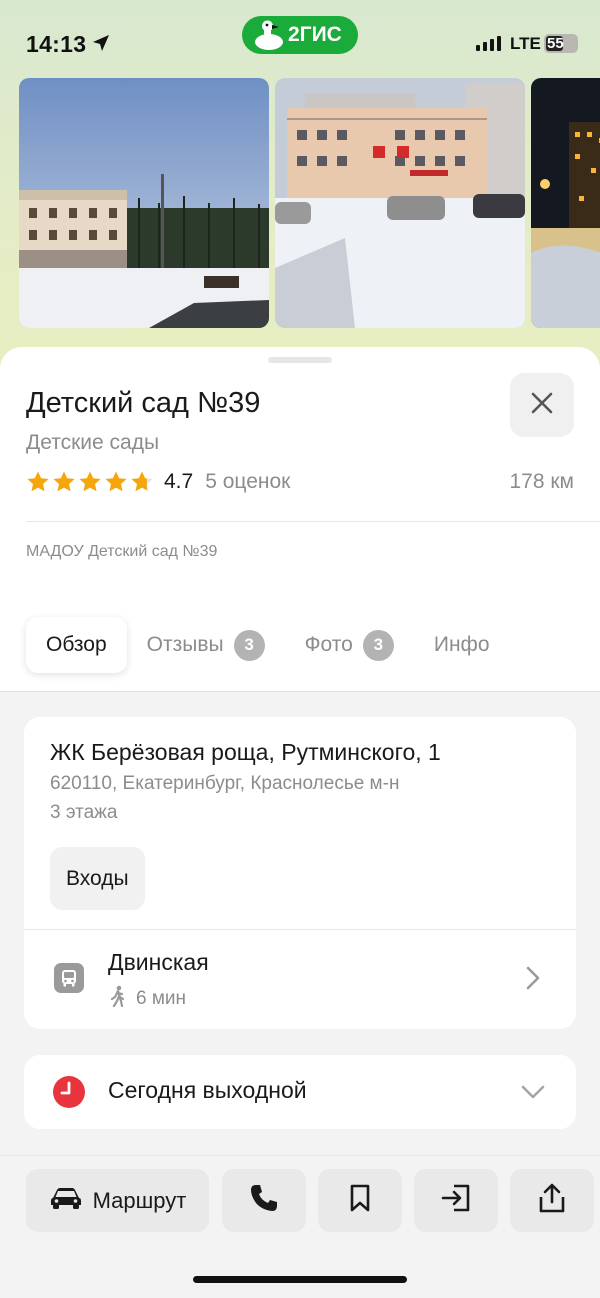 This screenshot has width=600, height=1298. Describe the element at coordinates (225, 783) in the screenshot. I see `address-sub: 620110, Екатеринбург, Краснолесье м-н` at that location.